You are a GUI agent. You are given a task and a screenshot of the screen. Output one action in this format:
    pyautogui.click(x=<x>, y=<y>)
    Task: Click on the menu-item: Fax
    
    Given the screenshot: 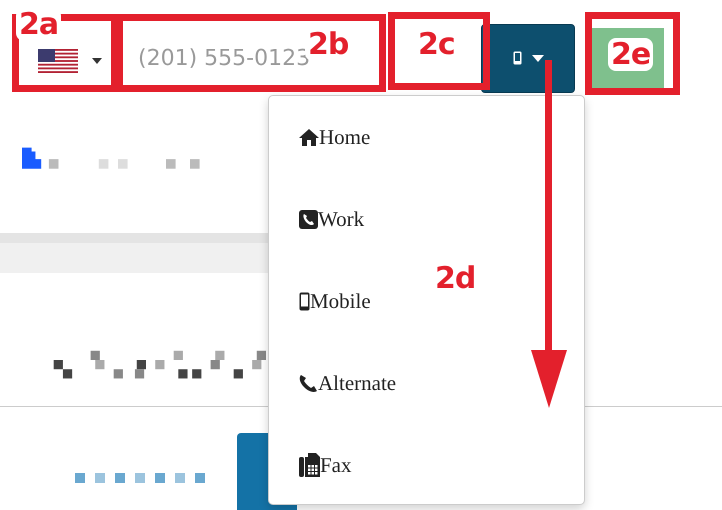 What is the action you would take?
    pyautogui.click(x=310, y=465)
    